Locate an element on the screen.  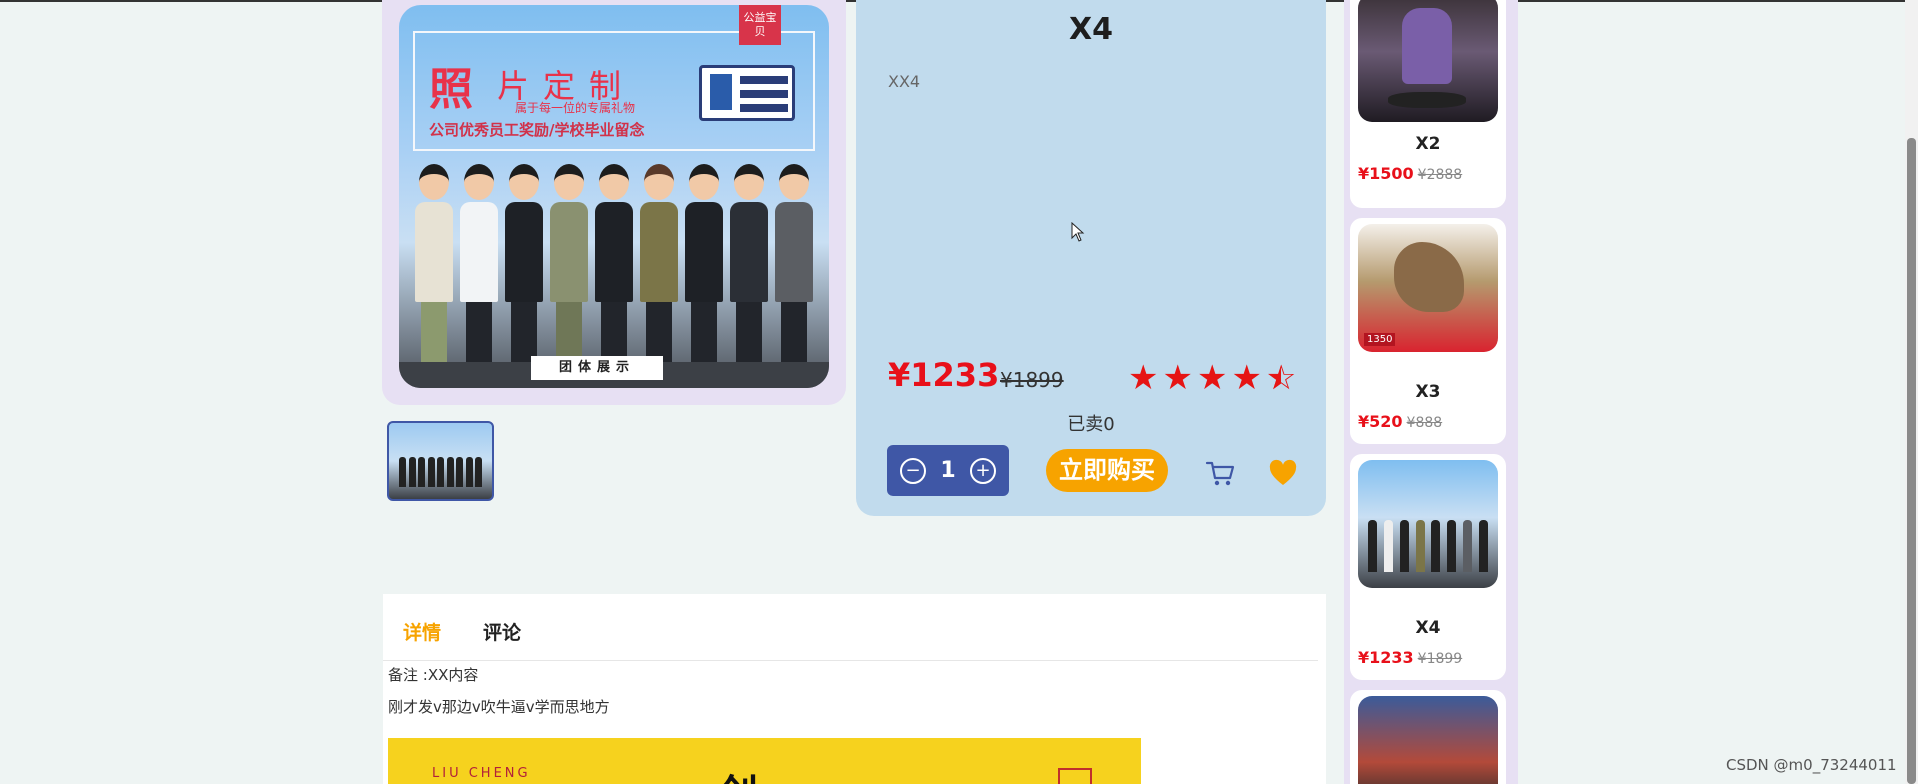
thumbnail-image is located at coordinates (440, 461).